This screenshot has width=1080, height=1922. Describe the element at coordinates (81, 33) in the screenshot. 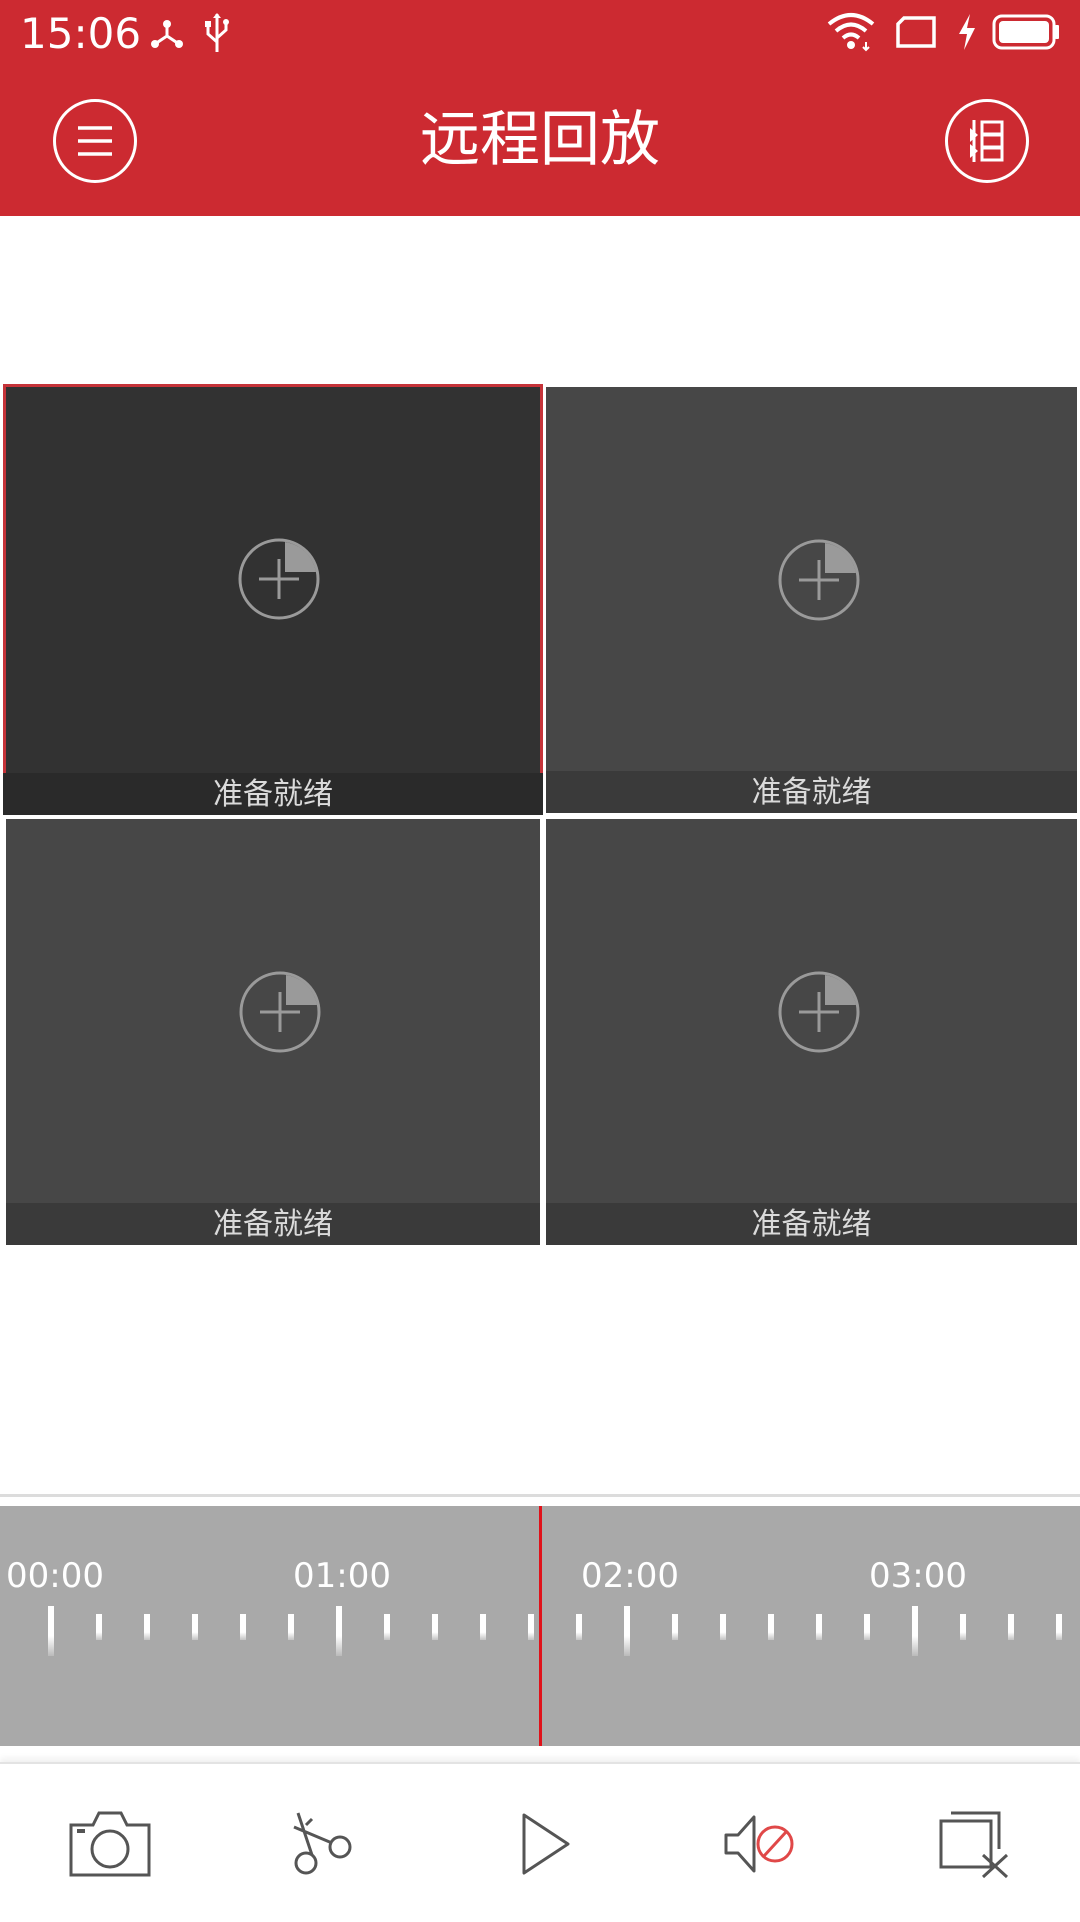

I see `status-time: 15:06` at that location.